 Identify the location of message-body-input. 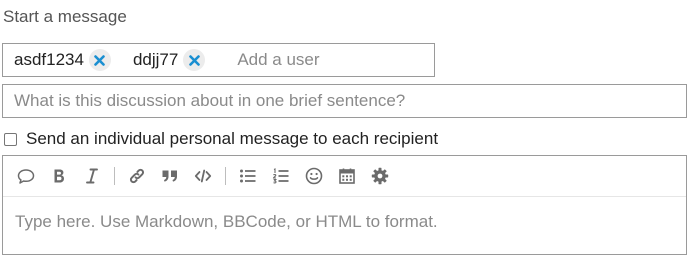
(340, 224).